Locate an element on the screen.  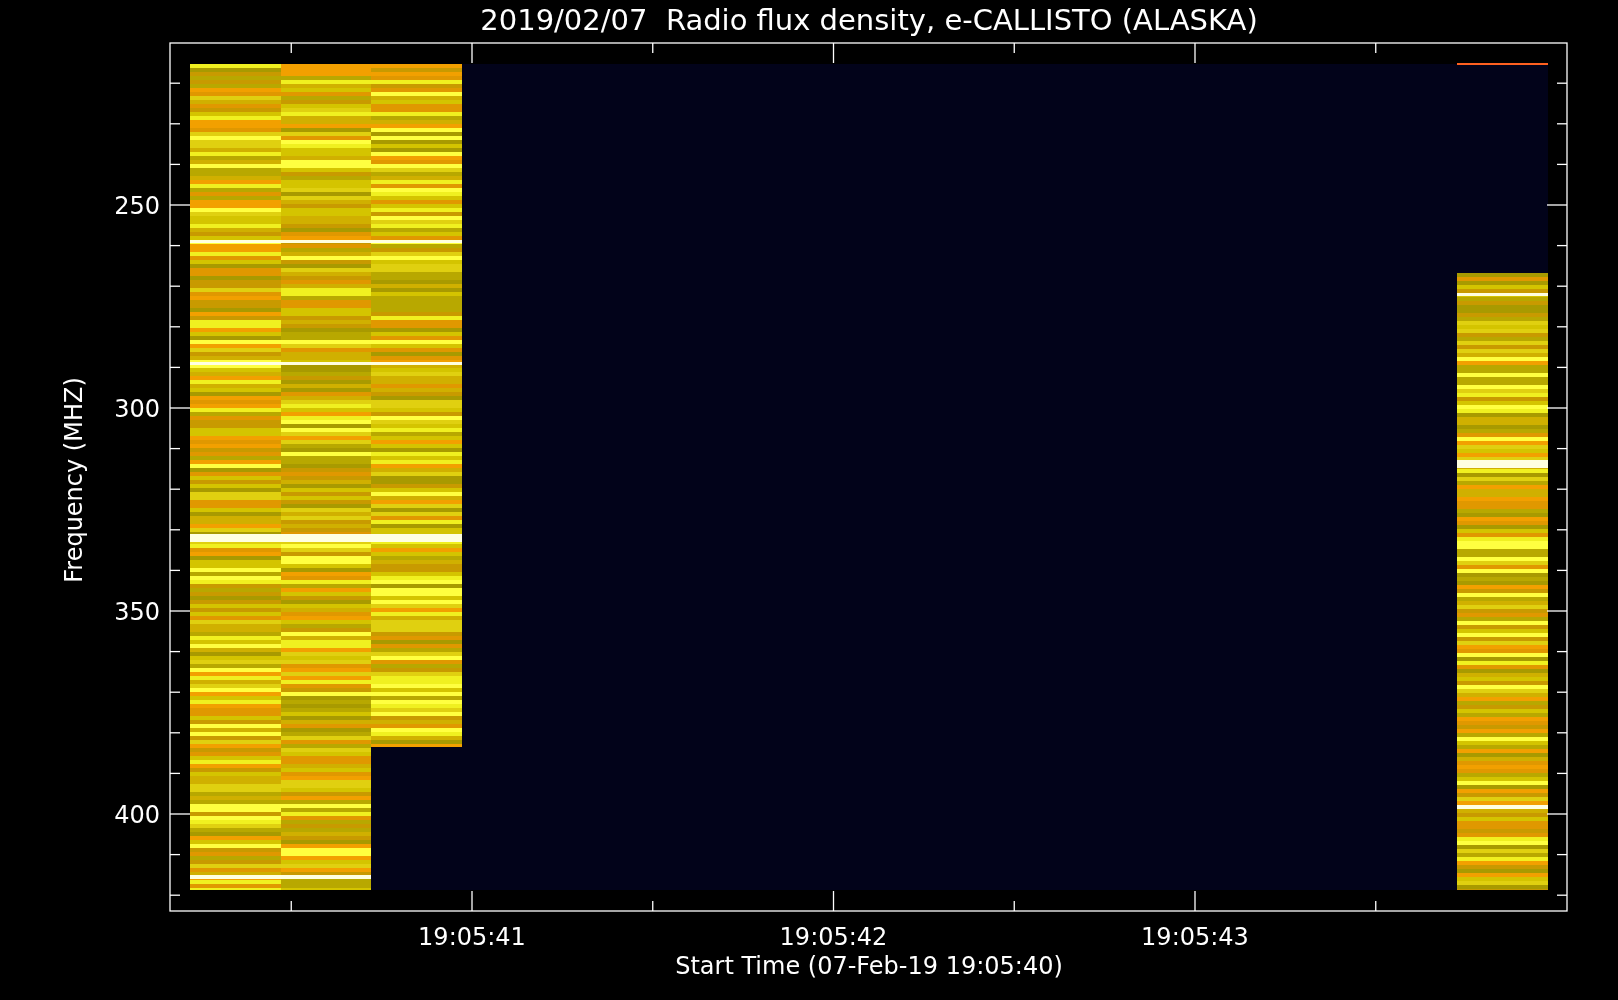
tick-label: 19:05:41 is located at coordinates (472, 937).